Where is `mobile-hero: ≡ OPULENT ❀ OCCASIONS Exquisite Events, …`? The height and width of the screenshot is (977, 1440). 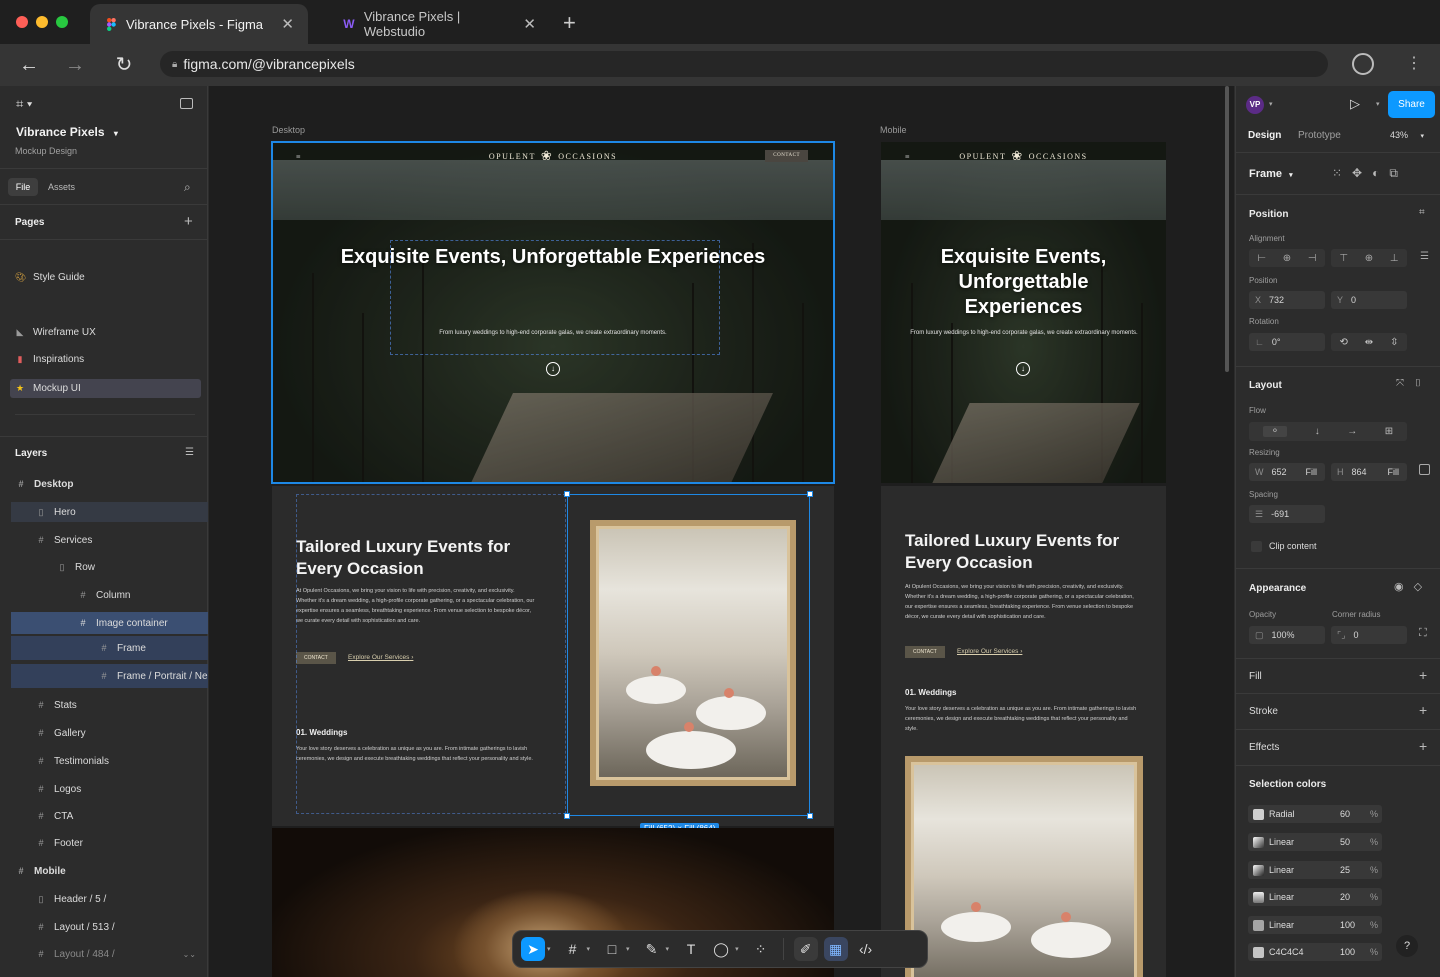 mobile-hero: ≡ OPULENT ❀ OCCASIONS Exquisite Events, … is located at coordinates (1023, 312).